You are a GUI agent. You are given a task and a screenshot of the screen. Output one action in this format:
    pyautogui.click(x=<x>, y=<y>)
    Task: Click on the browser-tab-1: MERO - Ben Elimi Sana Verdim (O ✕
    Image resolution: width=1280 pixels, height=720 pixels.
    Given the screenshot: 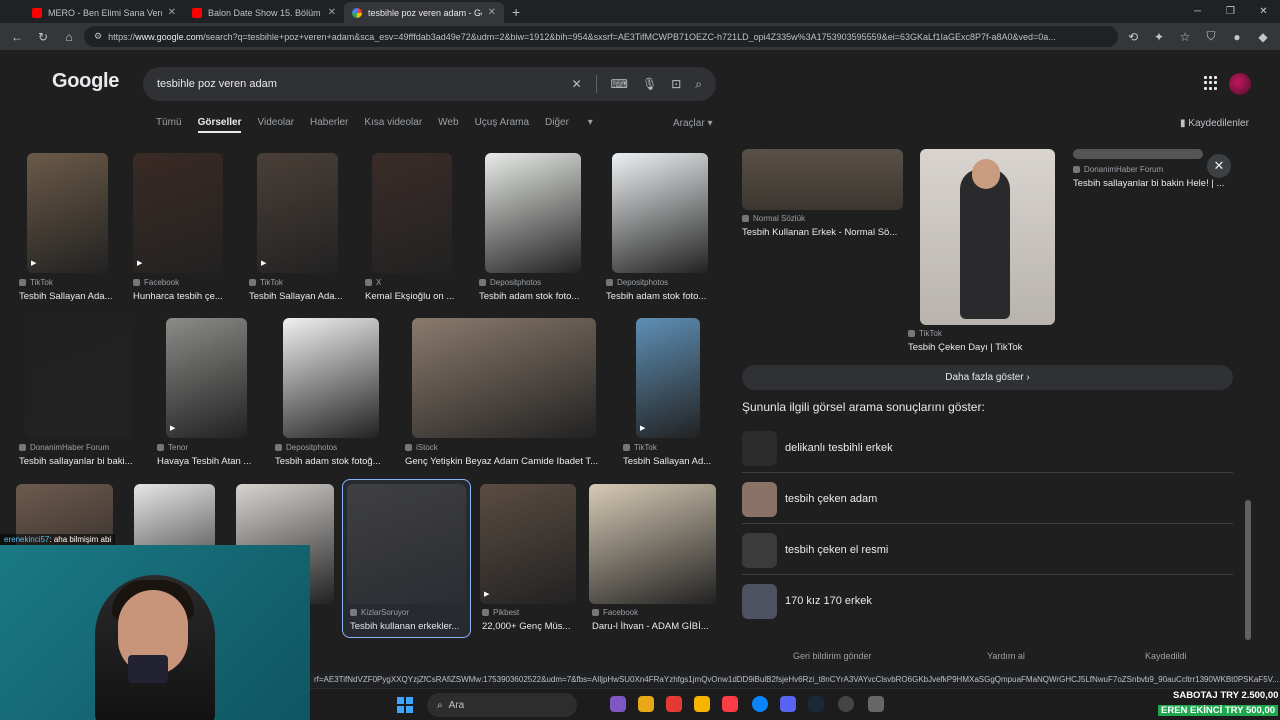 What is the action you would take?
    pyautogui.click(x=104, y=12)
    